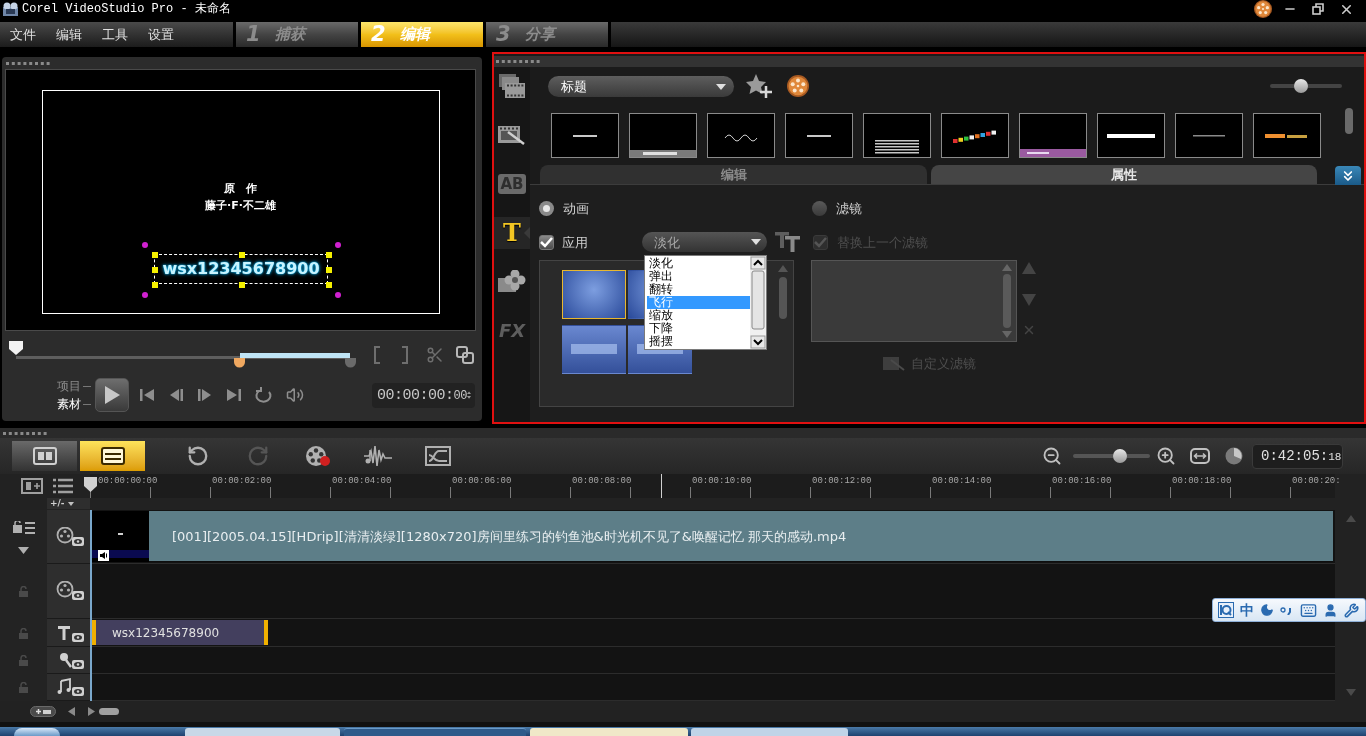  What do you see at coordinates (242, 481) in the screenshot?
I see `ruler-label: 00:00:02:00` at bounding box center [242, 481].